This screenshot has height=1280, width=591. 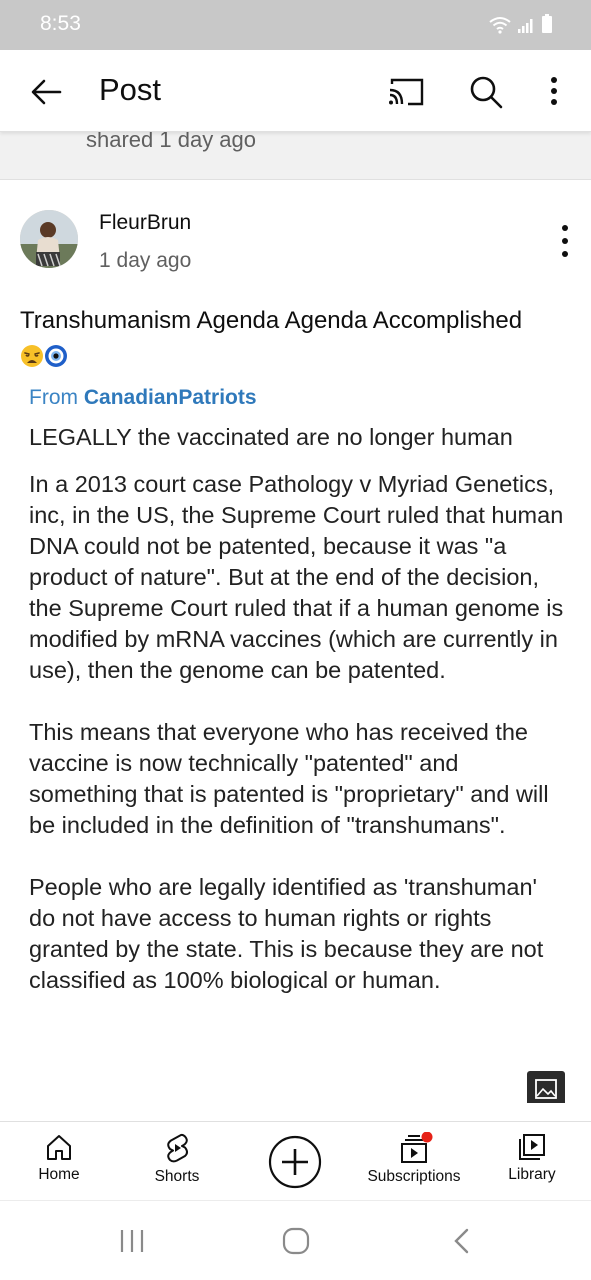 I want to click on status-time: 8:53, so click(x=60, y=23).